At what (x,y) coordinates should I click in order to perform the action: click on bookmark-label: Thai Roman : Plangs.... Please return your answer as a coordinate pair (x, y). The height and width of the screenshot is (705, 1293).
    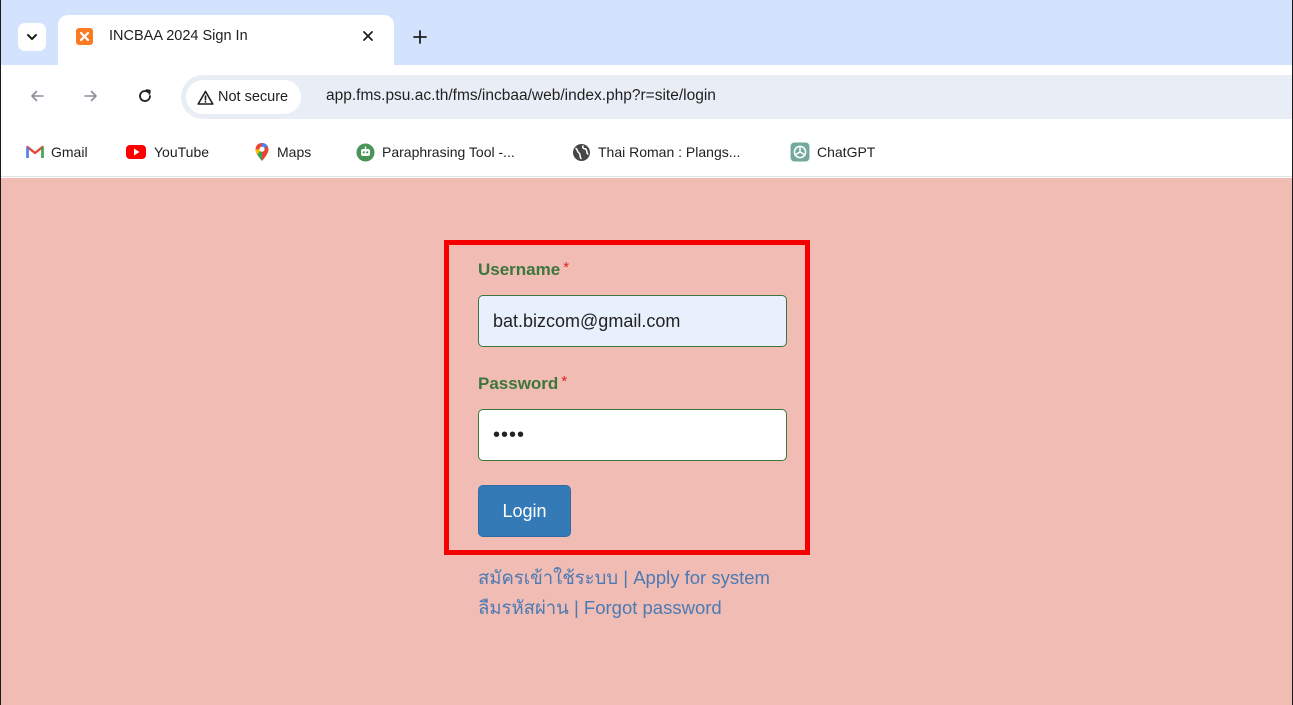
    Looking at the image, I should click on (669, 152).